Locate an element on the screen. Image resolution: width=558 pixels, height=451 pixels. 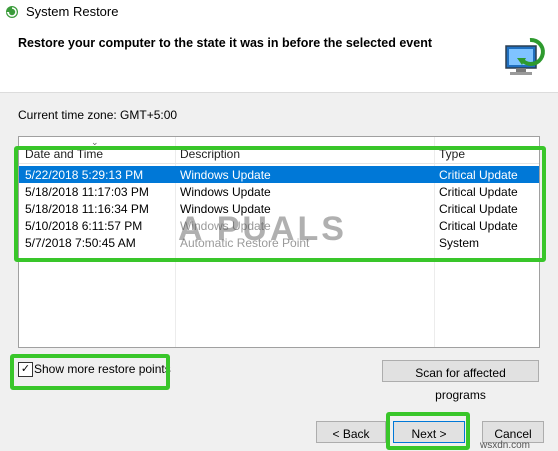
list-header: ⌄ Date and Time Description Type is located at coordinates (279, 150).